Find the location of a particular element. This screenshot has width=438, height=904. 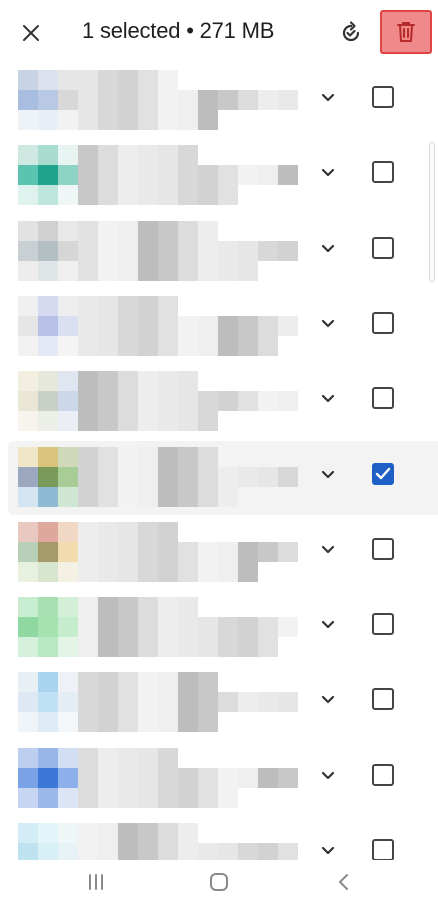

scrollbar is located at coordinates (432, 212).